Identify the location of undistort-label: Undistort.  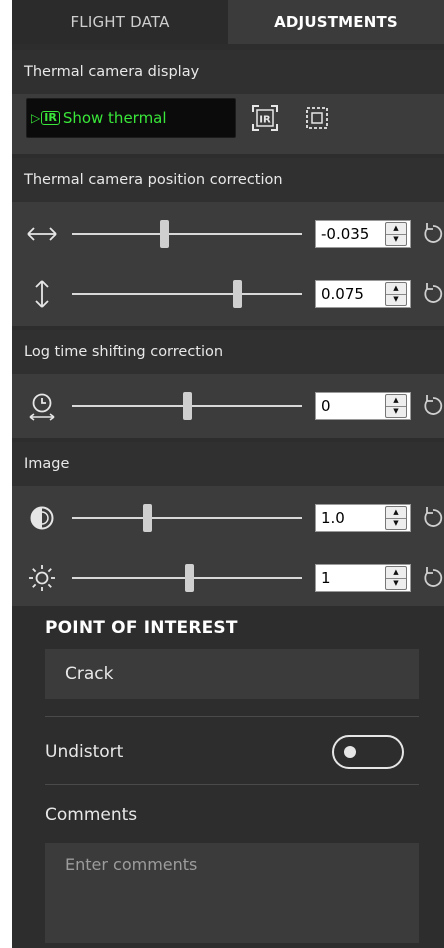
(84, 752).